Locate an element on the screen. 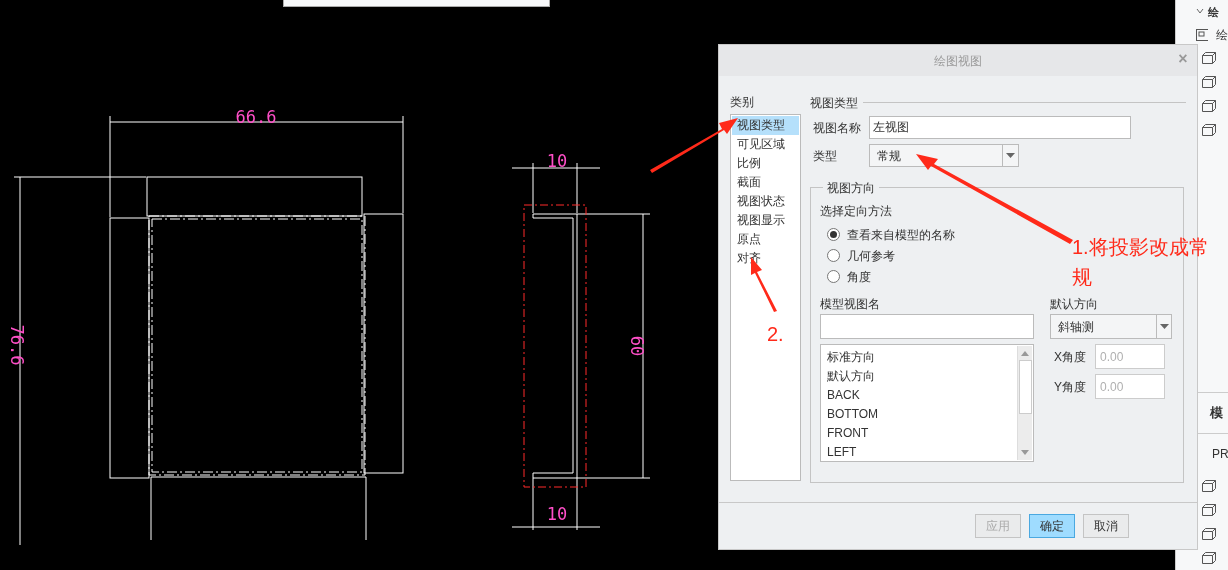  annotation-text: 1.将投影改成常规 is located at coordinates (1141, 262).